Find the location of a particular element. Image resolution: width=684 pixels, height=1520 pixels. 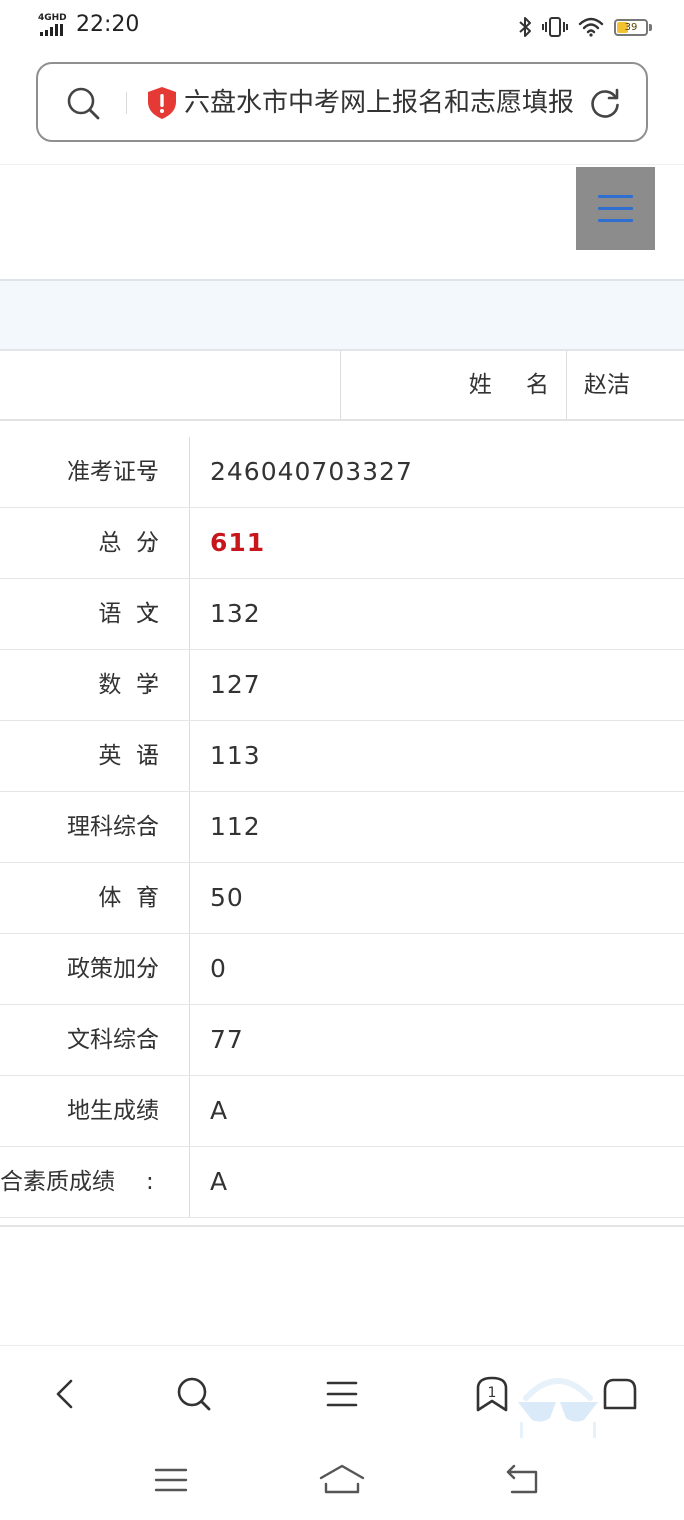

score-label: 合素质成绩 is located at coordinates (95, 1182).